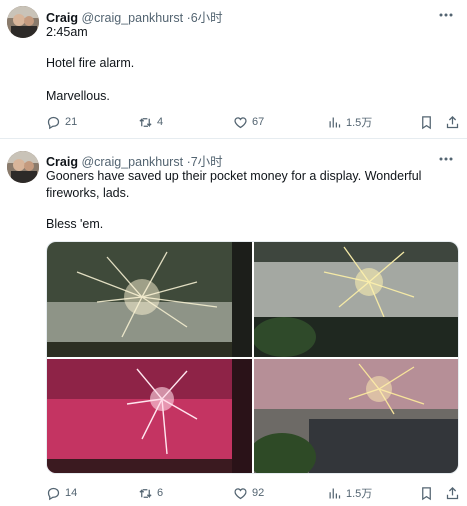 Image resolution: width=467 pixels, height=506 pixels. Describe the element at coordinates (78, 96) in the screenshot. I see `tweet-text-line: Marvellous.` at that location.